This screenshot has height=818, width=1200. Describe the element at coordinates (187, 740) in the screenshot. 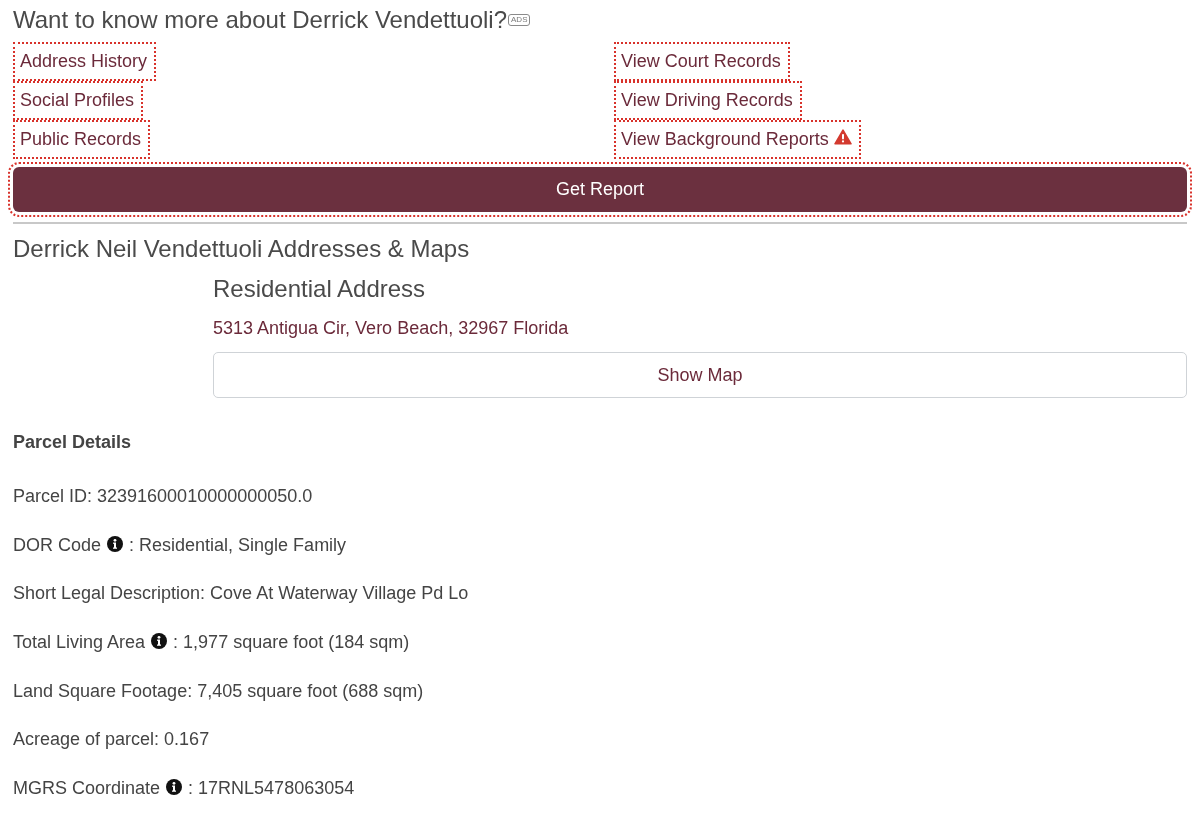

I see `parcel-value: 0.167` at that location.